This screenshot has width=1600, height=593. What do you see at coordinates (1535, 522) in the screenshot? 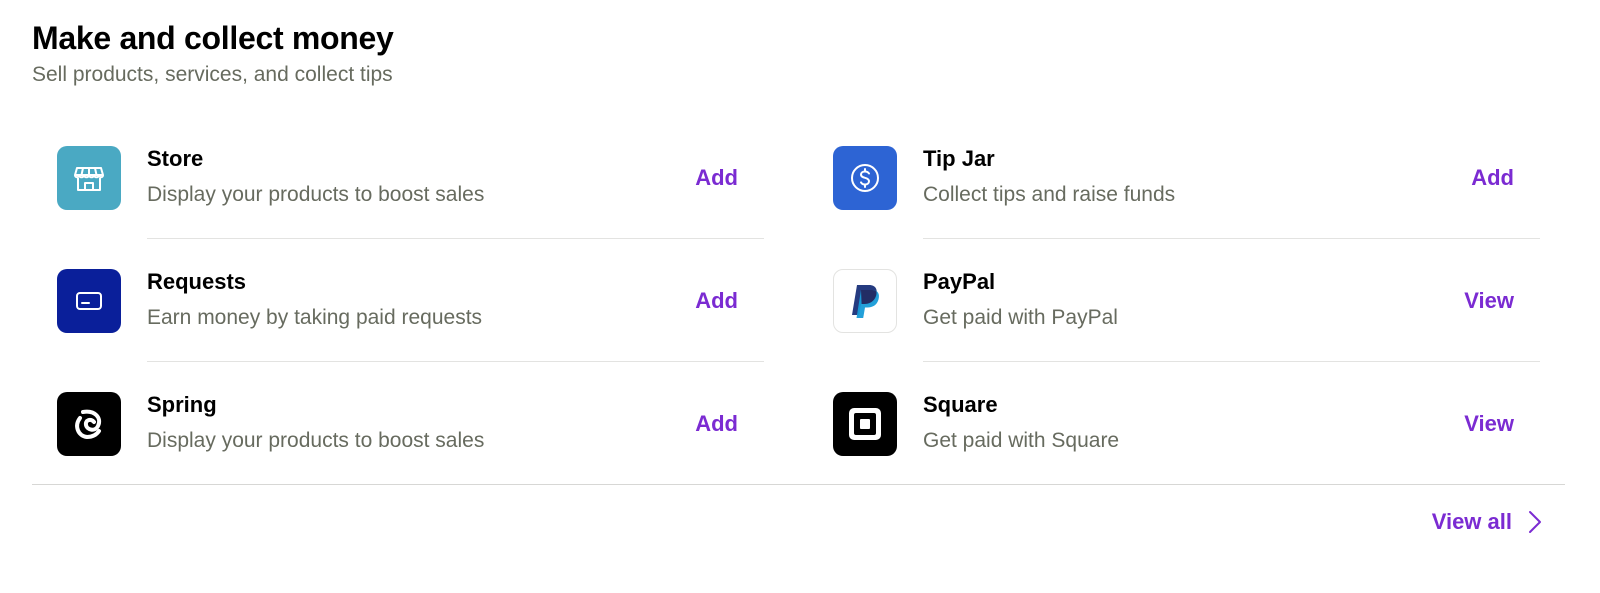
I see `chevron-right-icon` at bounding box center [1535, 522].